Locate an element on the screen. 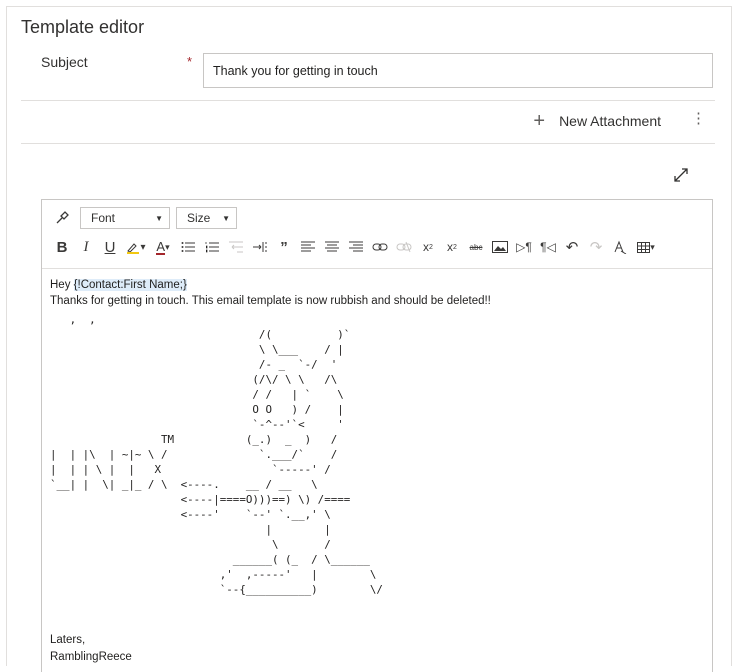 The height and width of the screenshot is (672, 736). contact-first-name-placeholder: {!Contact:First Name;} is located at coordinates (130, 285).